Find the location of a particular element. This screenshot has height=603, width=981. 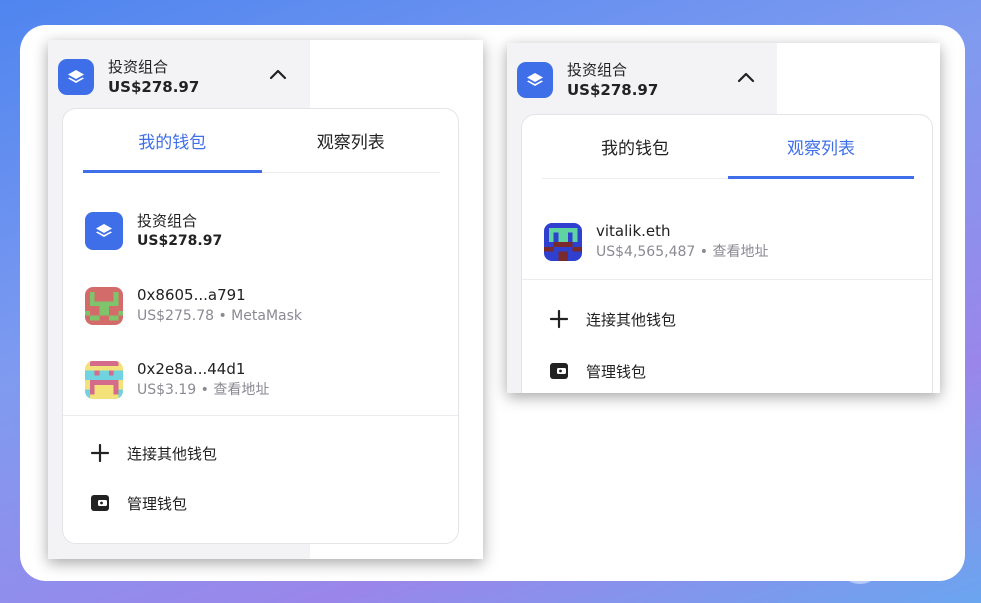

wallet-name: vitalik.eth is located at coordinates (633, 231).